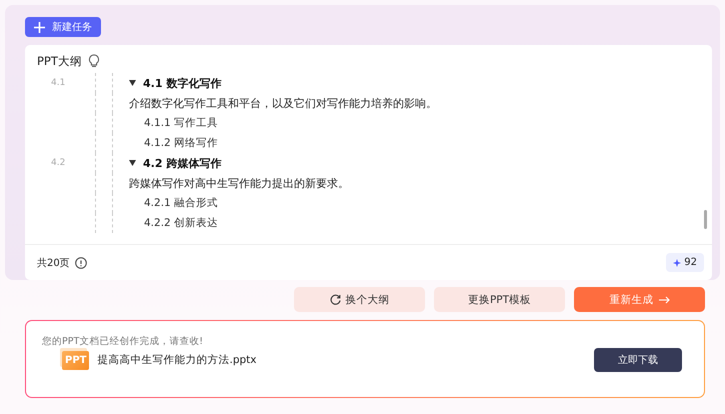 This screenshot has height=414, width=725. Describe the element at coordinates (76, 360) in the screenshot. I see `ppt-file-icon: PPT` at that location.